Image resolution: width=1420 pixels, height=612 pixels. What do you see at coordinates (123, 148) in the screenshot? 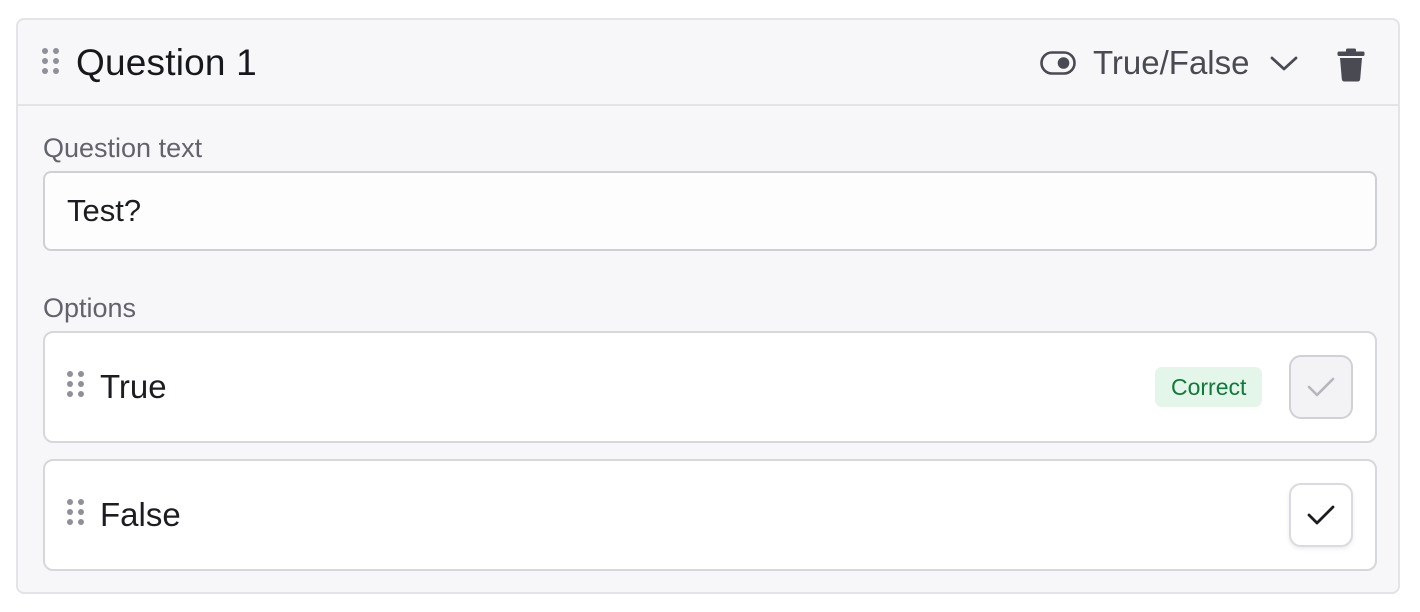
I see `question-text-label: Question text` at bounding box center [123, 148].